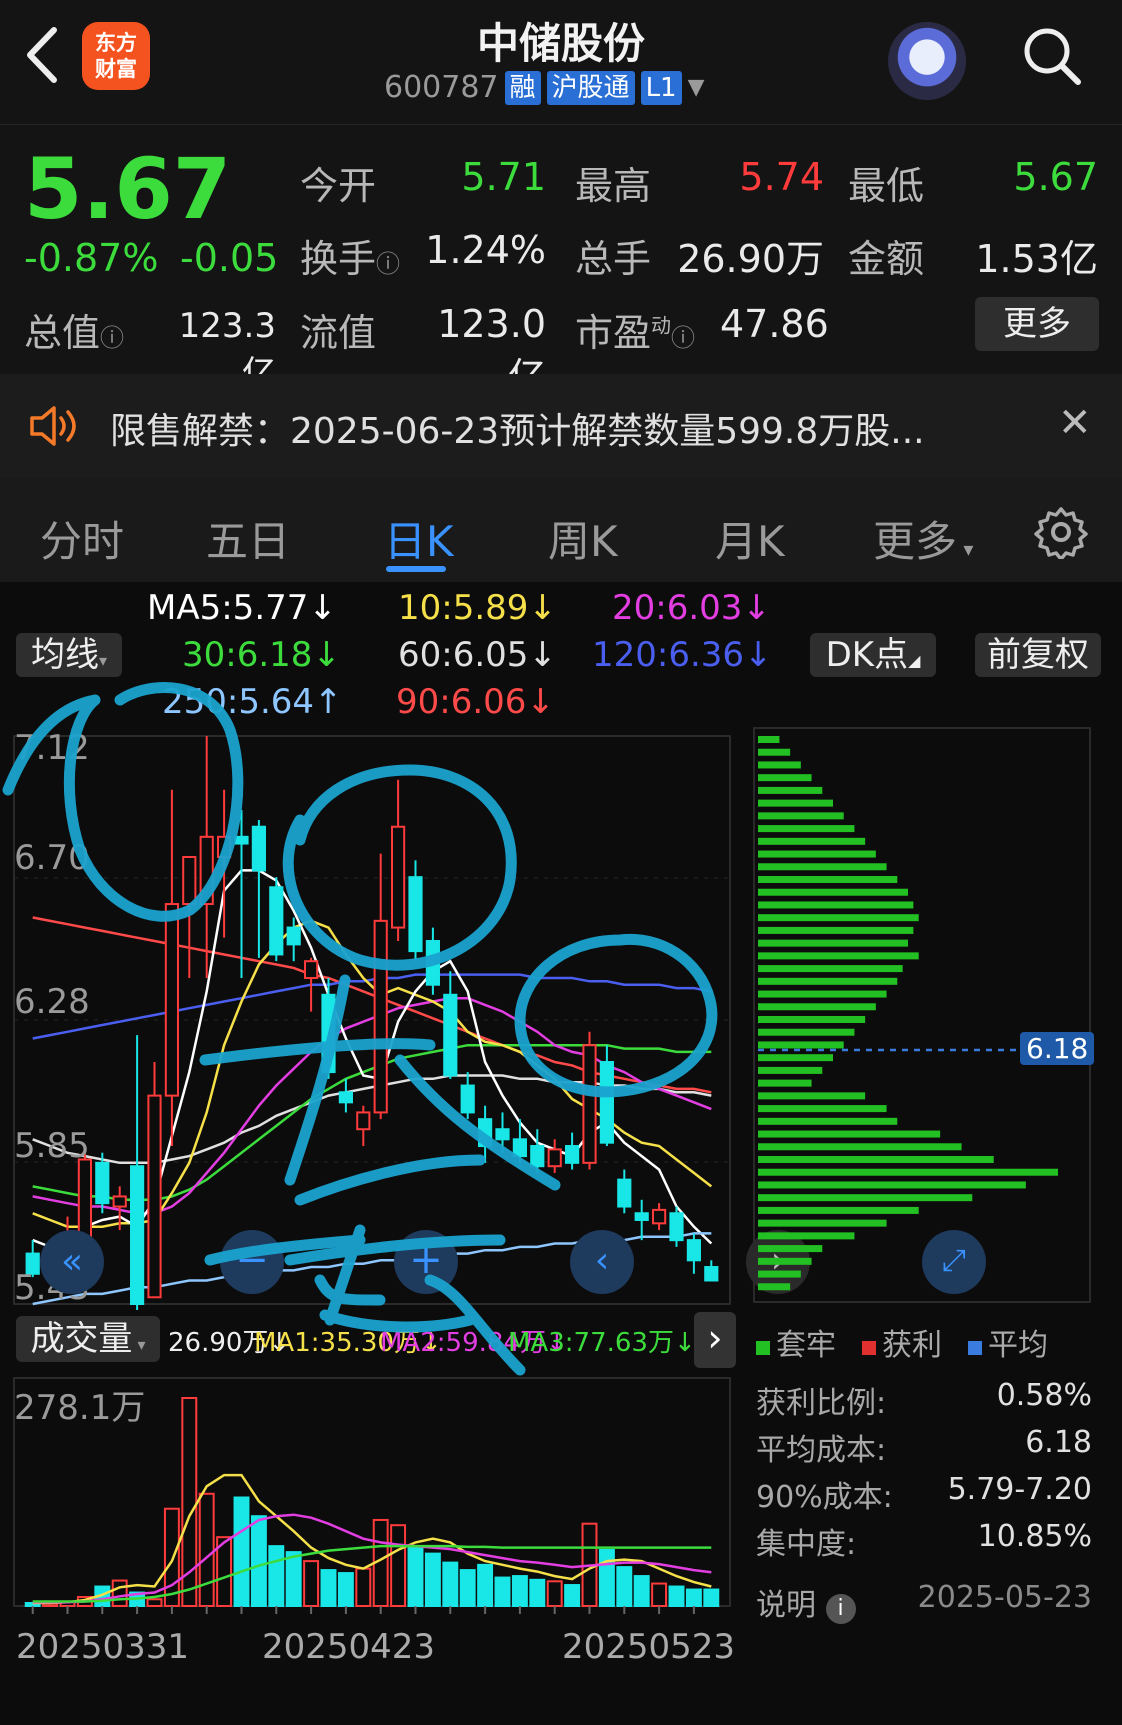  I want to click on cost90-label: 90%成本:, so click(824, 1497).